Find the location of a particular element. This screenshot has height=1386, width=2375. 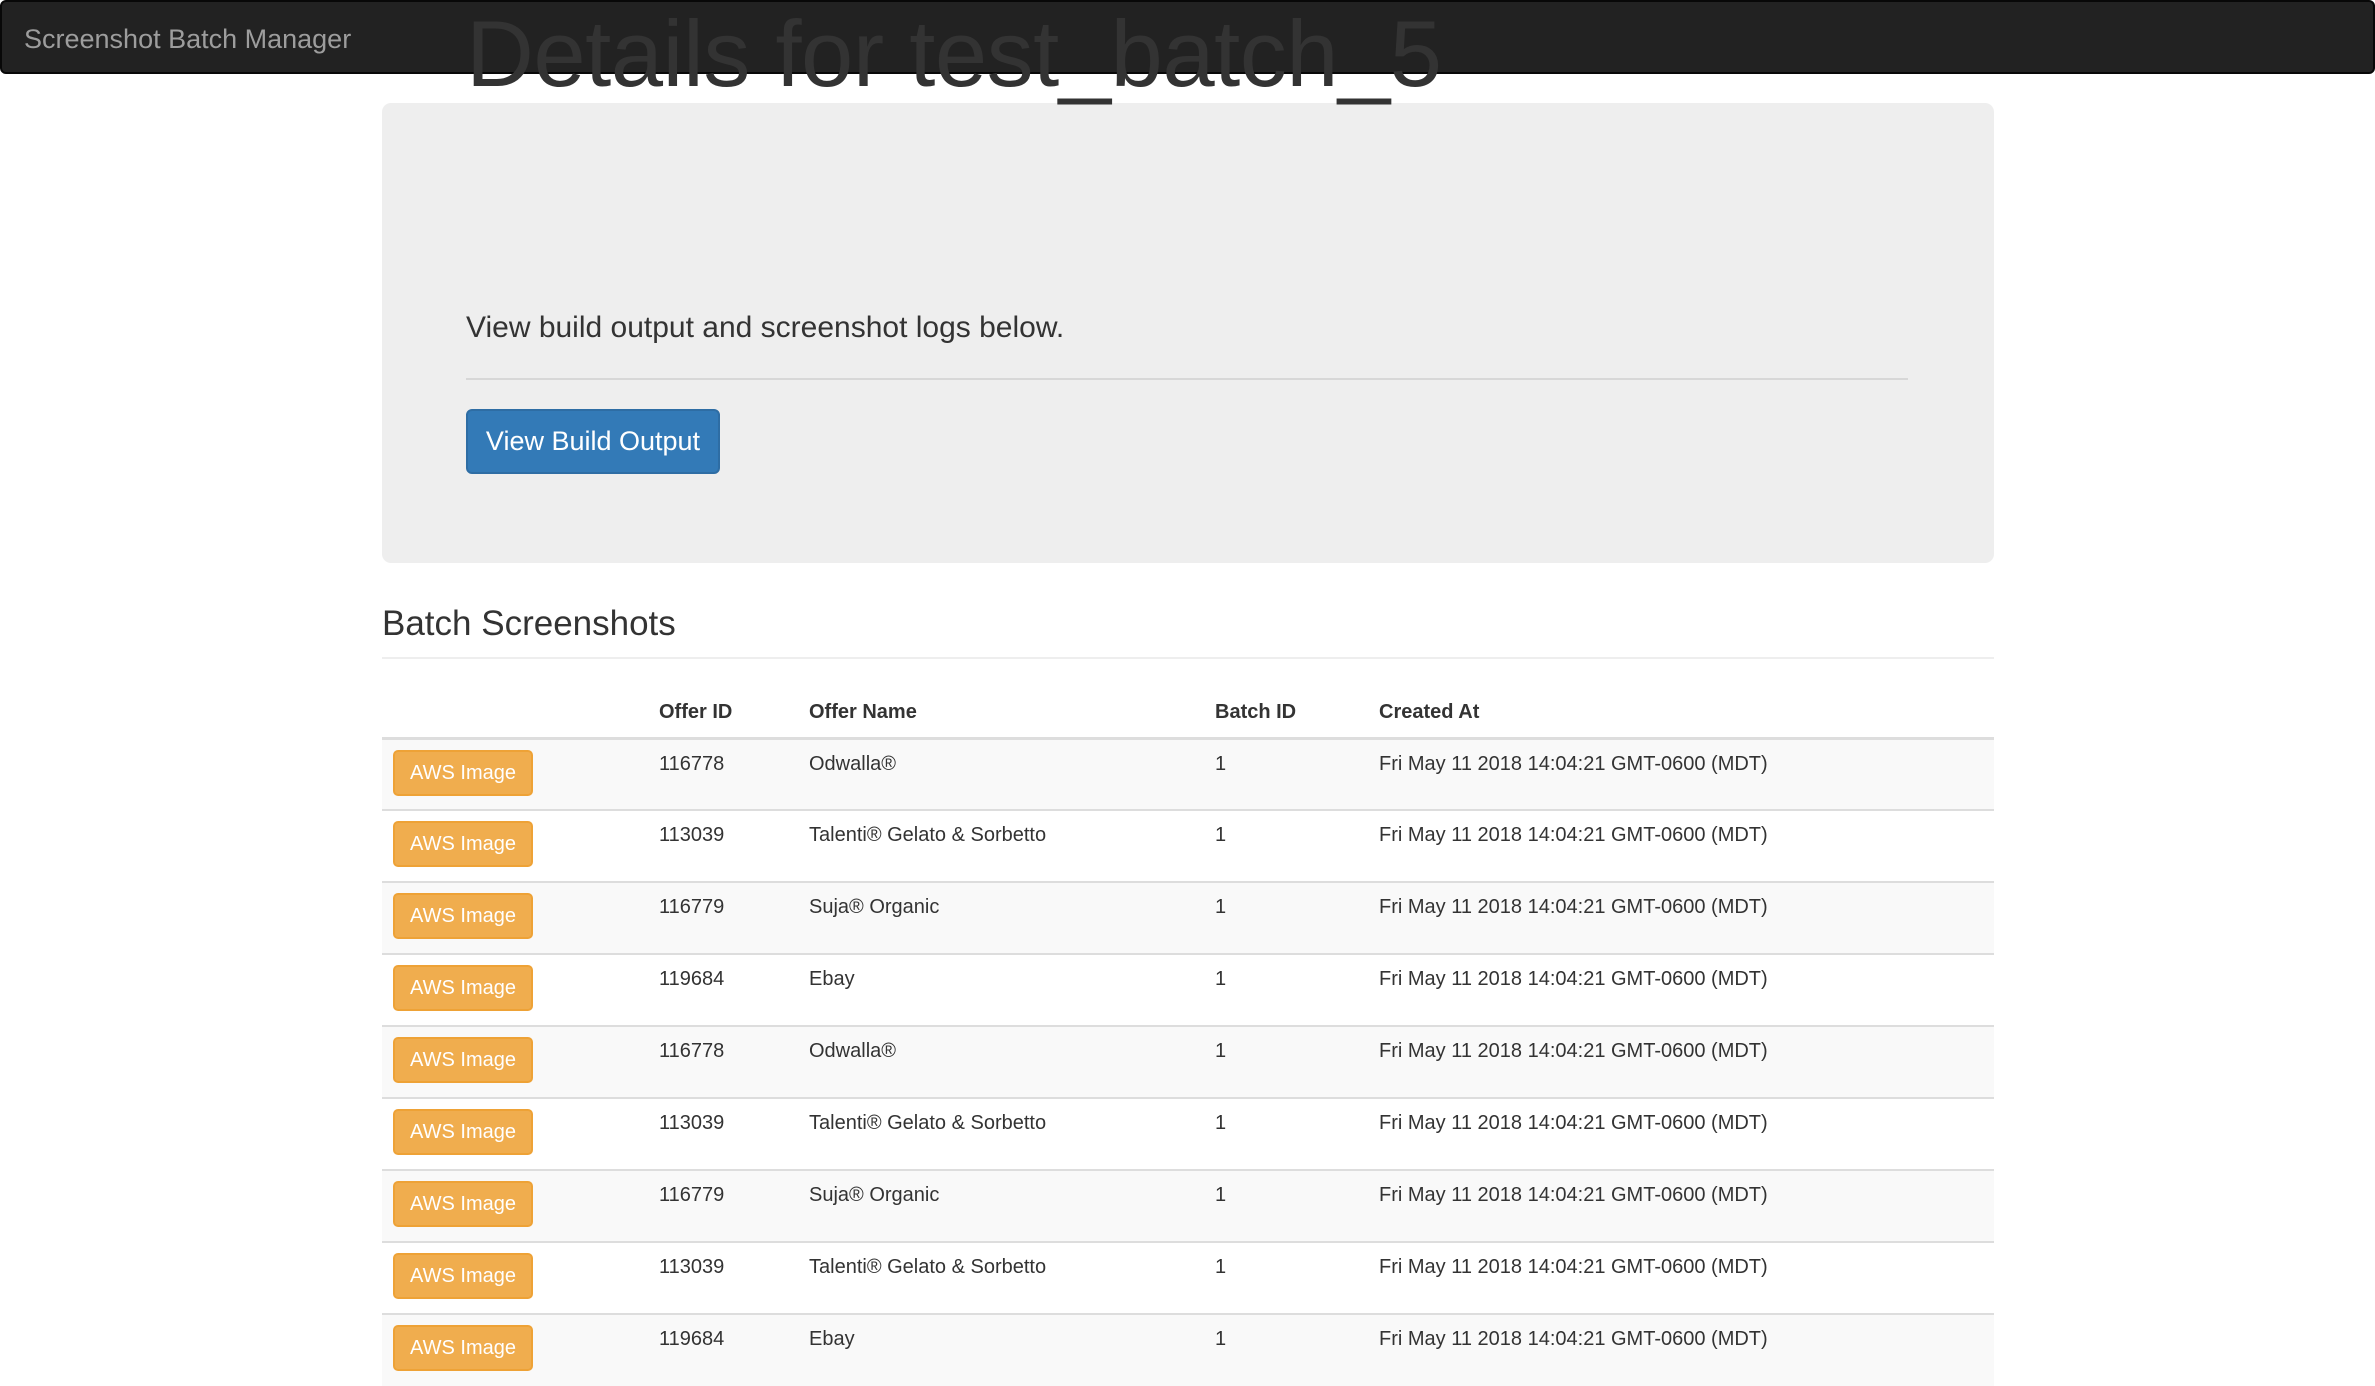

navbar-brand: Screenshot Batch Manager is located at coordinates (187, 39).